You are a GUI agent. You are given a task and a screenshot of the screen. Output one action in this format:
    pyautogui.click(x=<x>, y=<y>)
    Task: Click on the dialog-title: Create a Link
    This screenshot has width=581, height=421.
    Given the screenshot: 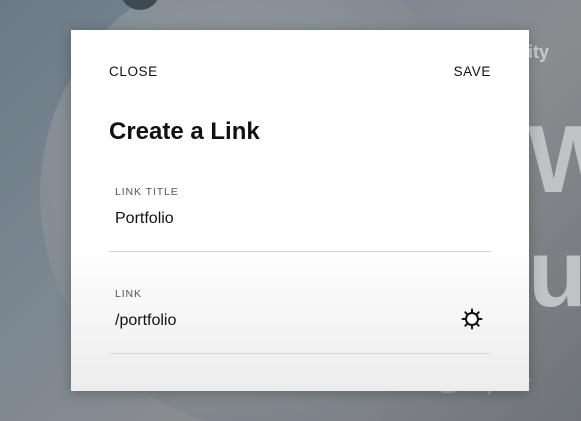 What is the action you would take?
    pyautogui.click(x=184, y=131)
    